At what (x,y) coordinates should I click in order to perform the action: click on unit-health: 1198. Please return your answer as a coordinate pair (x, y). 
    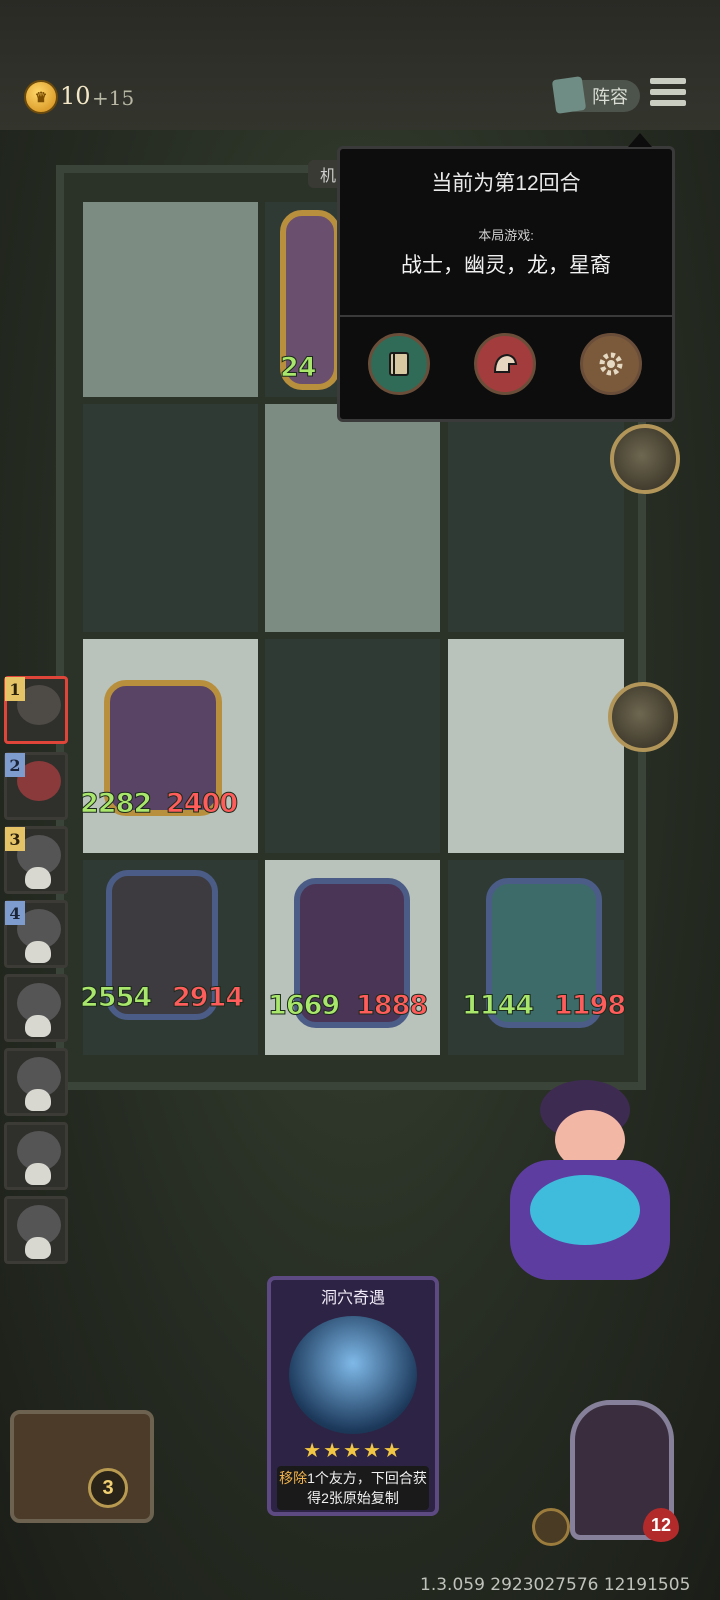
    Looking at the image, I should click on (589, 1006).